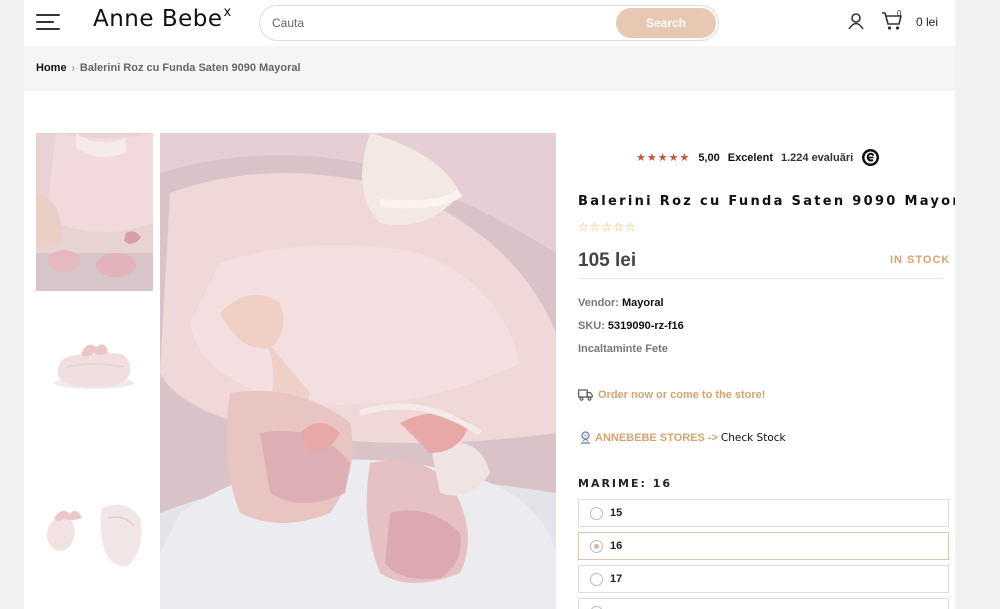 Image resolution: width=1000 pixels, height=609 pixels. What do you see at coordinates (591, 326) in the screenshot?
I see `sku-label: SKU:` at bounding box center [591, 326].